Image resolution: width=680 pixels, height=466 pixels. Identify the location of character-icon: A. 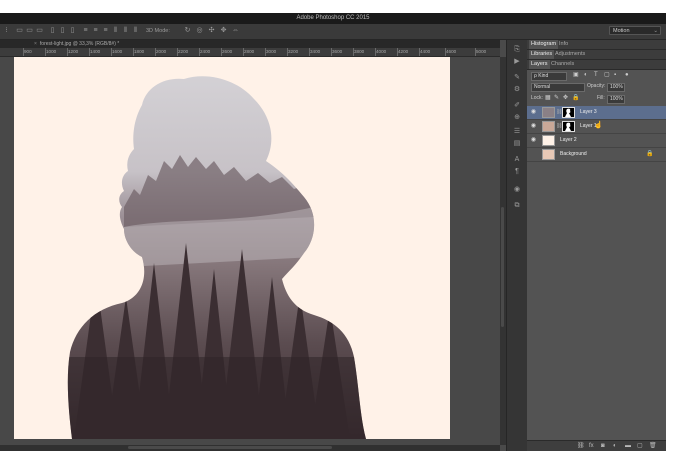
(517, 160).